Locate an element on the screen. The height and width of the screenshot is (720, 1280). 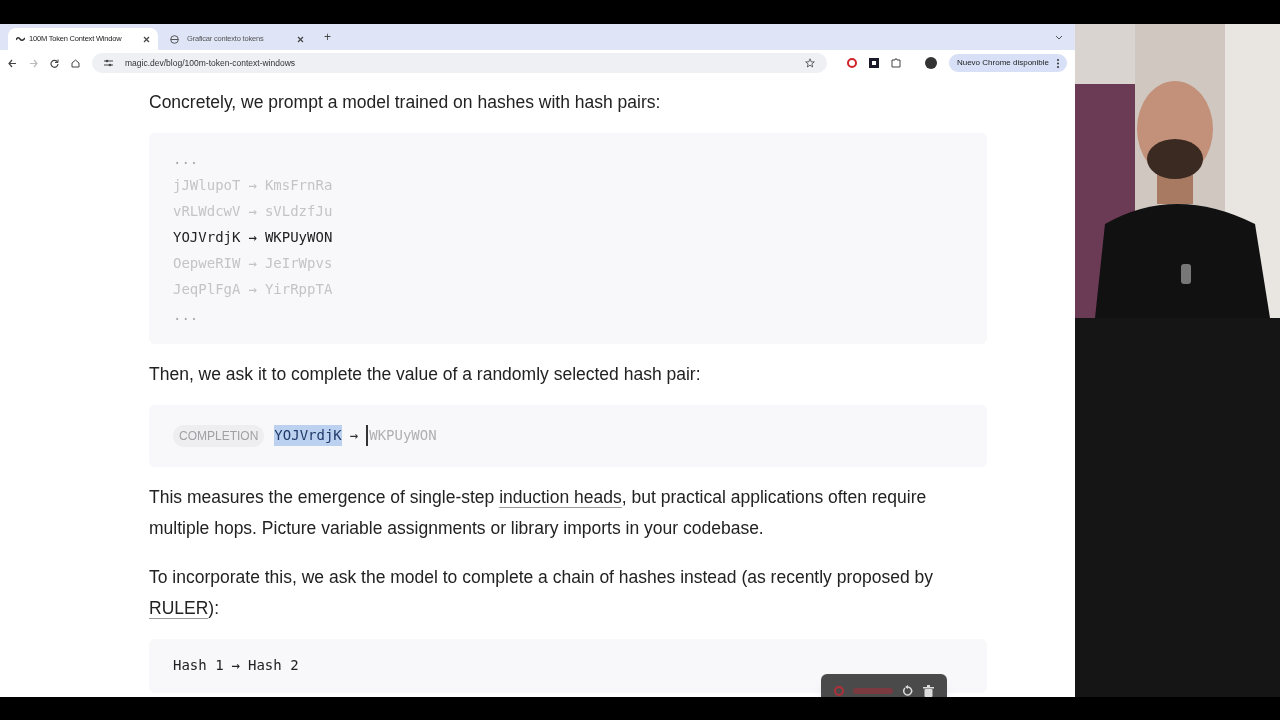
reload-icon is located at coordinates (54, 63).